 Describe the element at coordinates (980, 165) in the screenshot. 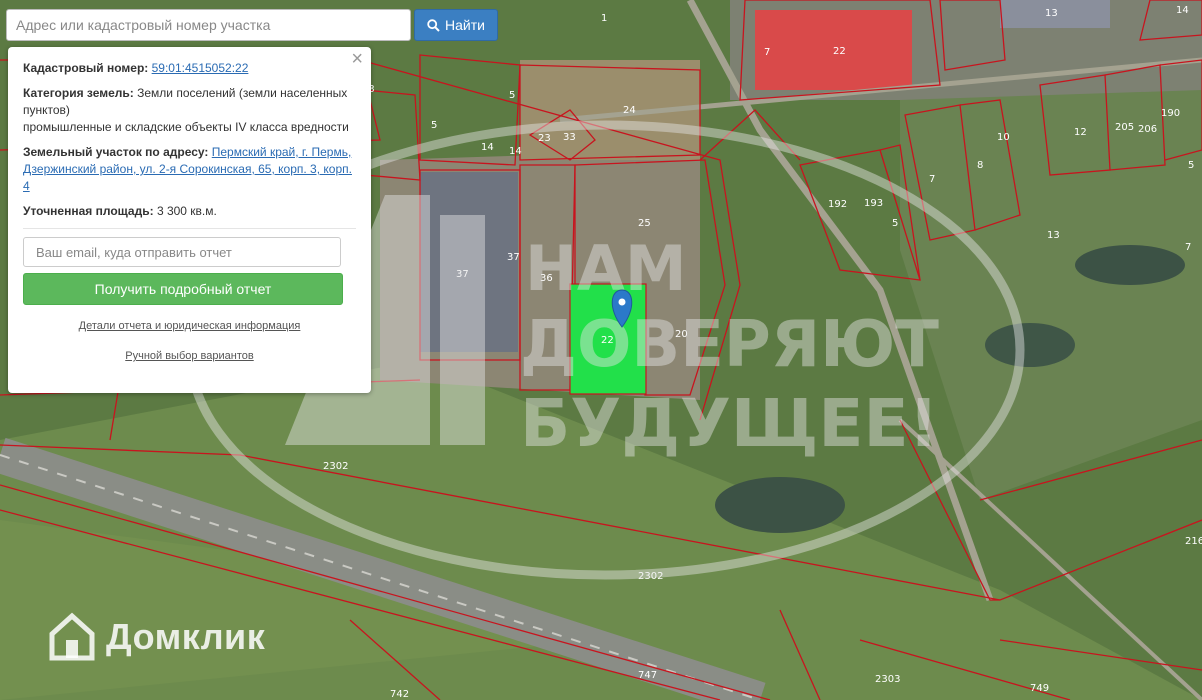

I see `parcel-number: 8` at that location.